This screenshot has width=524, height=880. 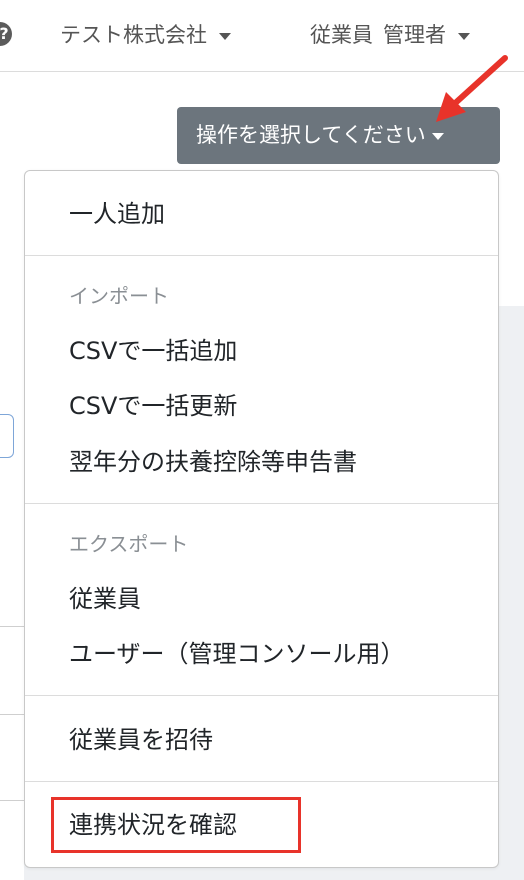 What do you see at coordinates (341, 35) in the screenshot?
I see `user-name: 従業員` at bounding box center [341, 35].